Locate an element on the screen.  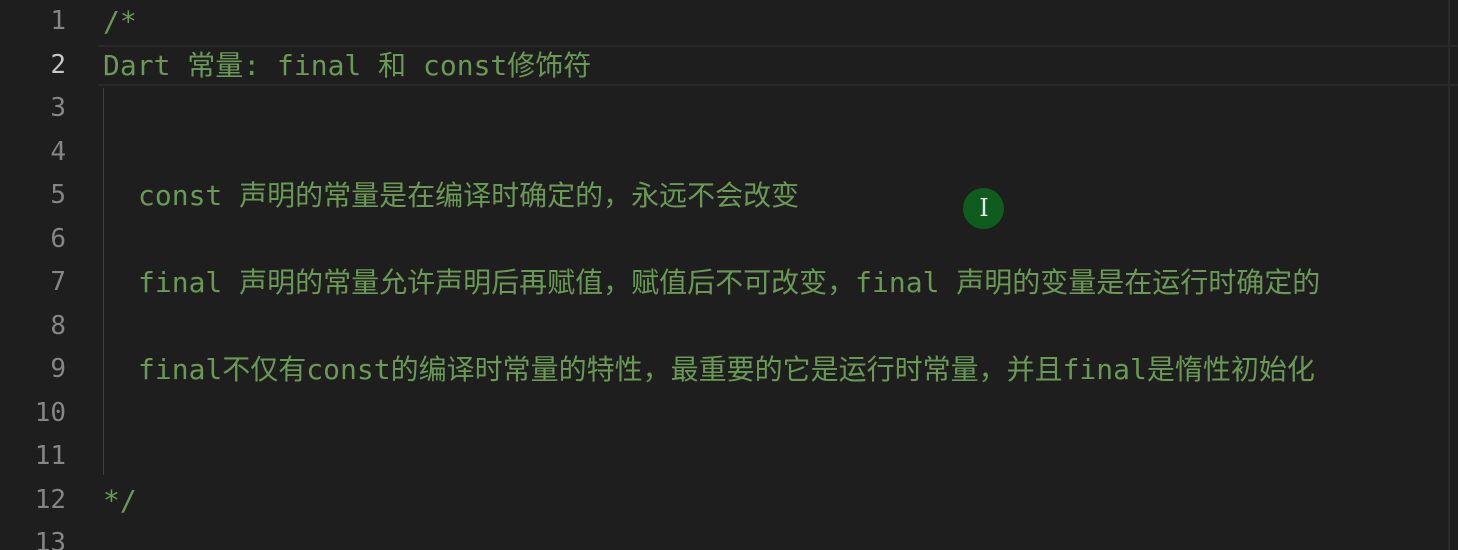
code-line: 8 is located at coordinates (729, 327).